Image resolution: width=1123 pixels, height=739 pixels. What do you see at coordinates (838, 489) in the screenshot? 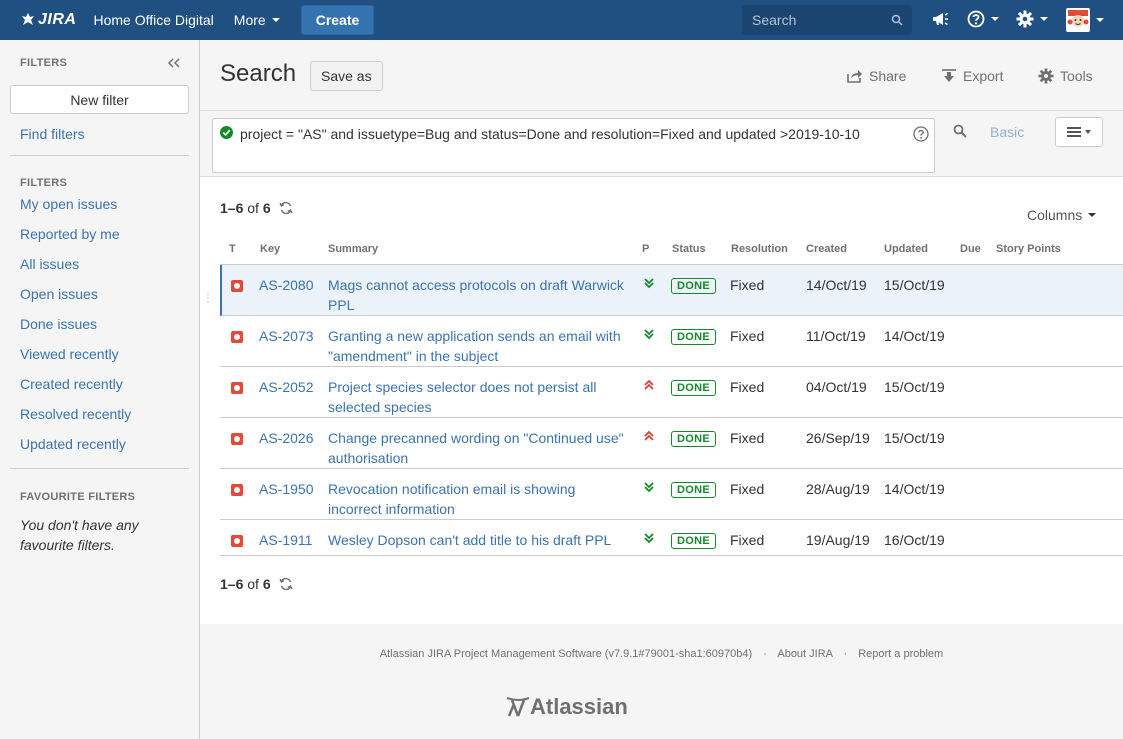
I see `created-cell: 28/Aug/19` at bounding box center [838, 489].